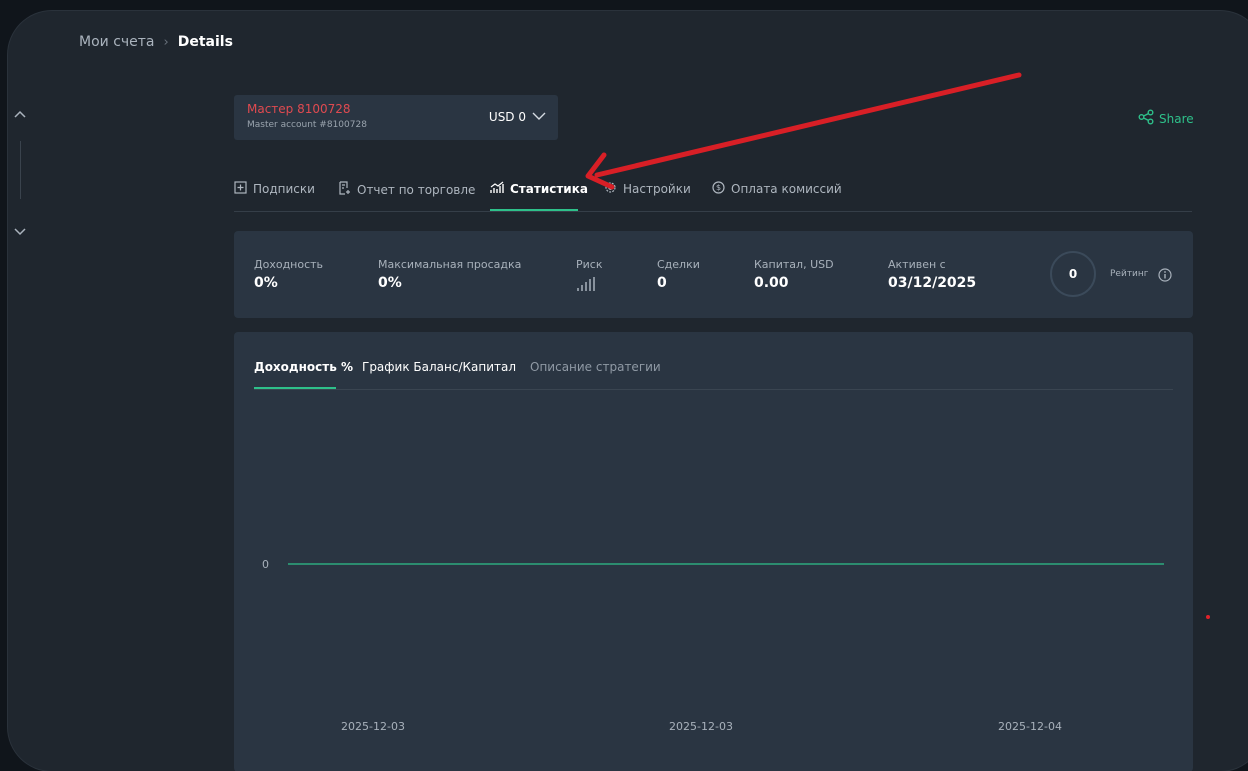  What do you see at coordinates (507, 117) in the screenshot?
I see `account-balance-value: USD 0` at bounding box center [507, 117].